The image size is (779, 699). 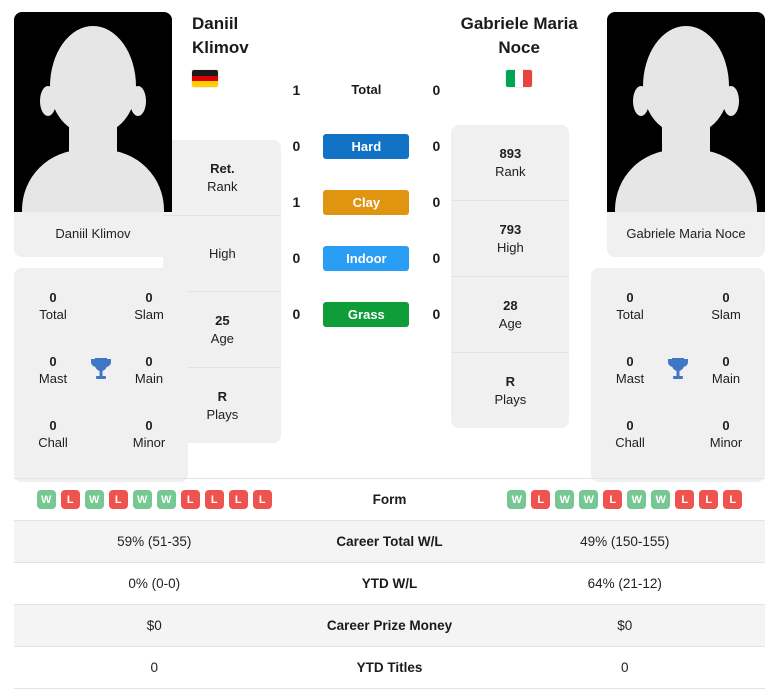 I want to click on left-rank-value: Ret., so click(x=222, y=168).